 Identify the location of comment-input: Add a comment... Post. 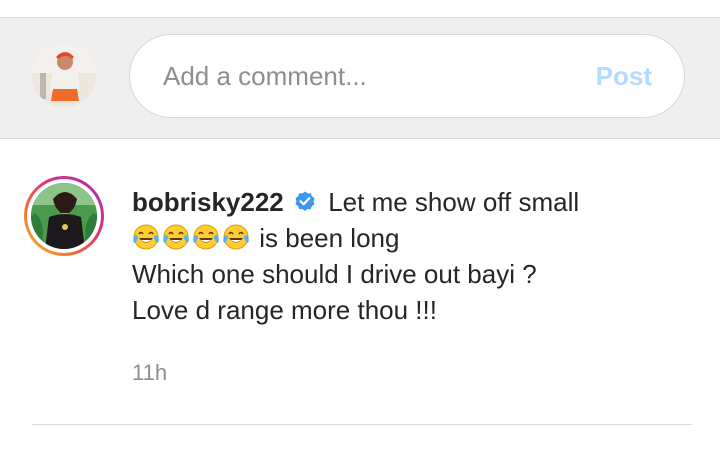
(407, 76).